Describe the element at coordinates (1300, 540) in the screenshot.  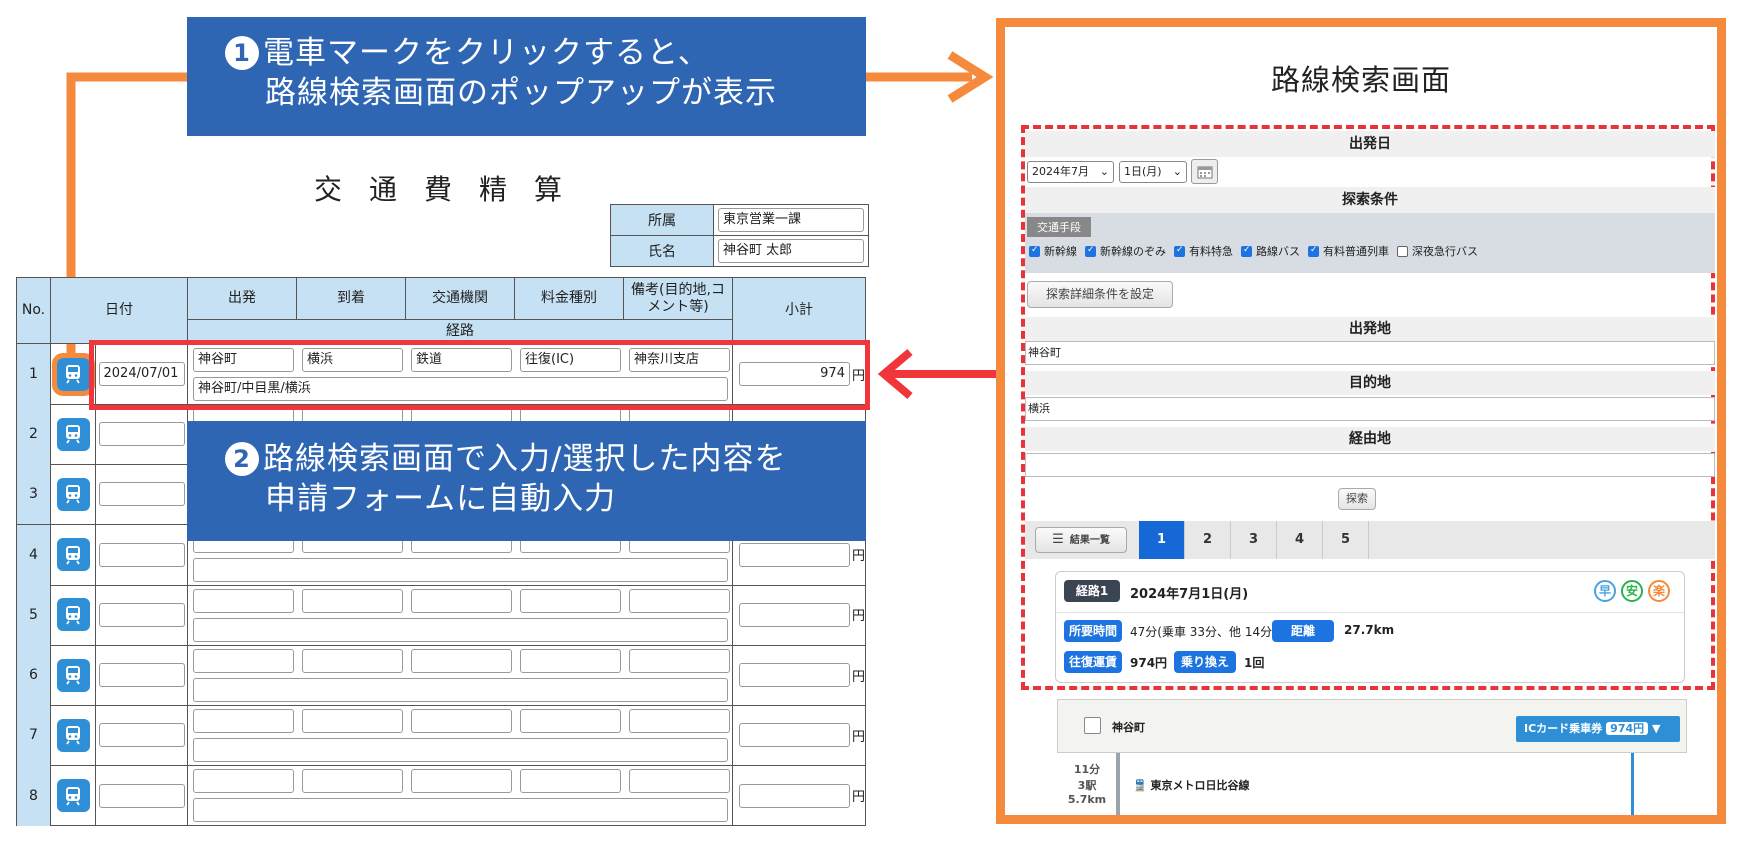
I see `result-tab: 4` at that location.